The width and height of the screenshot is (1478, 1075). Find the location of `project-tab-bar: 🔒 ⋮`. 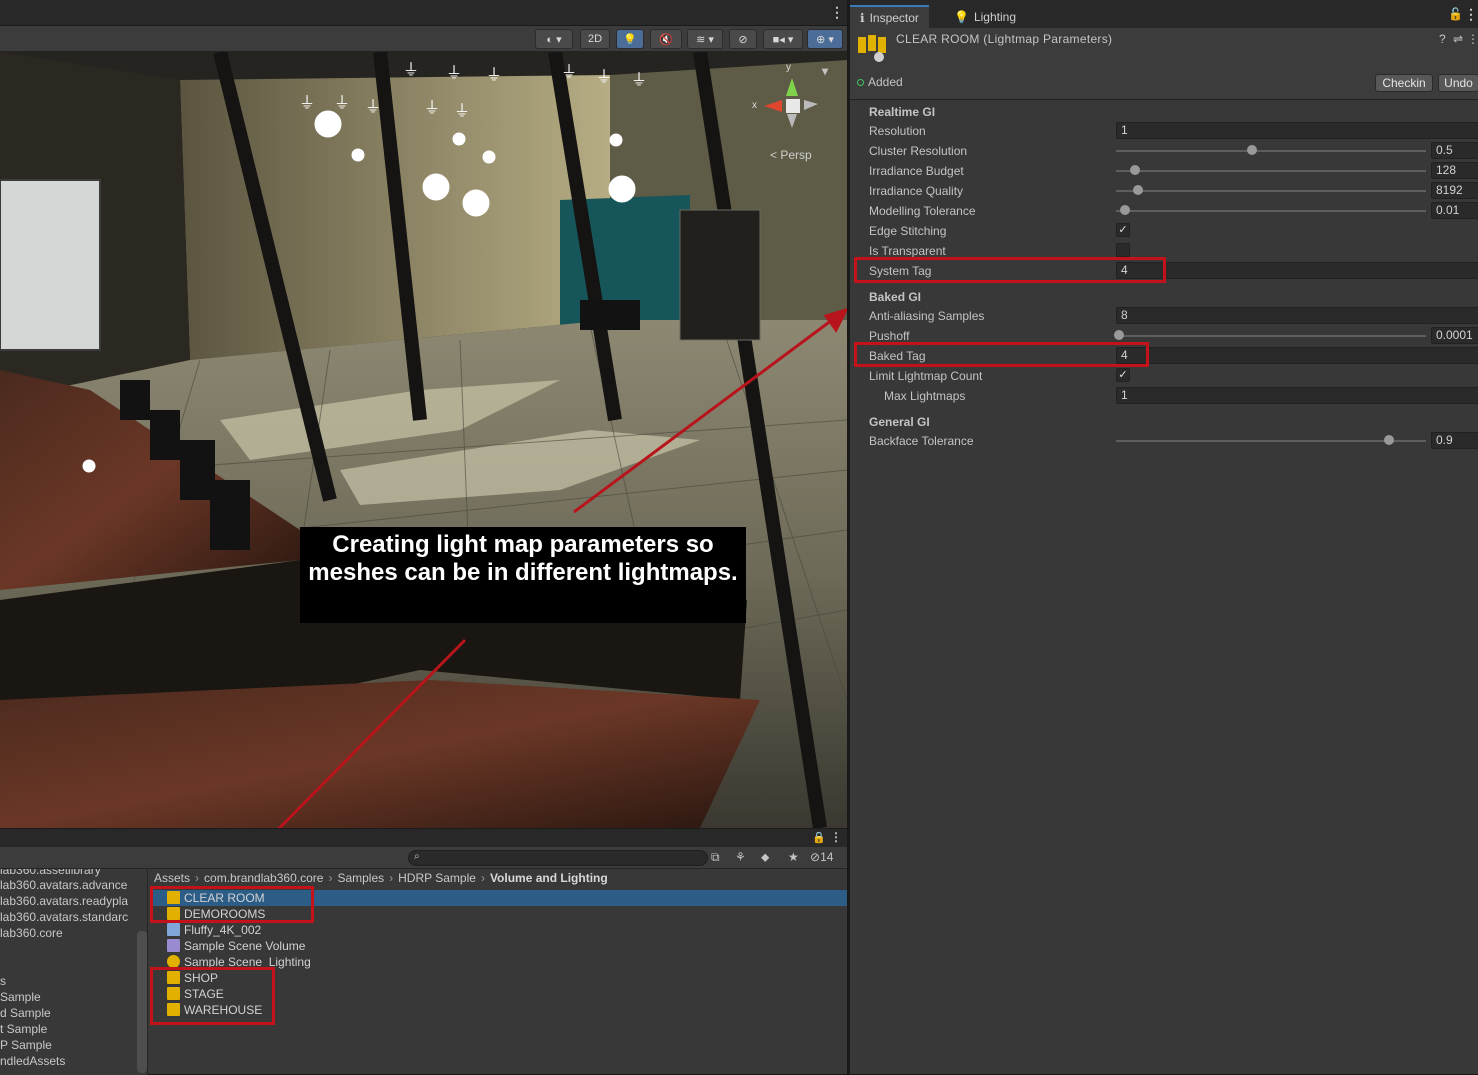

project-tab-bar: 🔒 ⋮ is located at coordinates (423, 838).